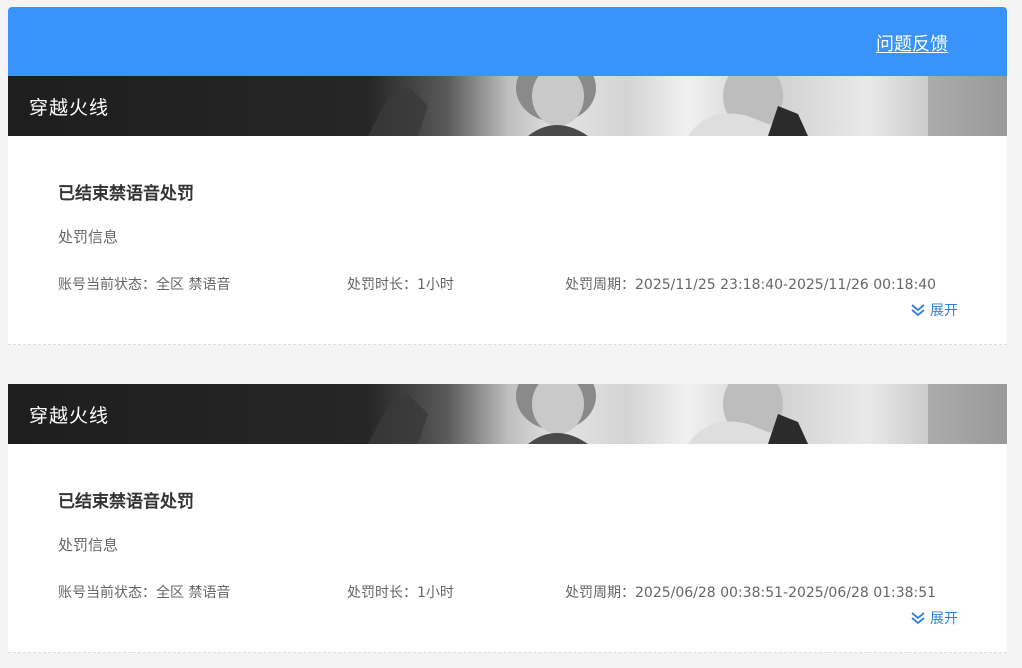 This screenshot has height=668, width=1022. I want to click on top-header-bar: 问题反馈, so click(507, 41).